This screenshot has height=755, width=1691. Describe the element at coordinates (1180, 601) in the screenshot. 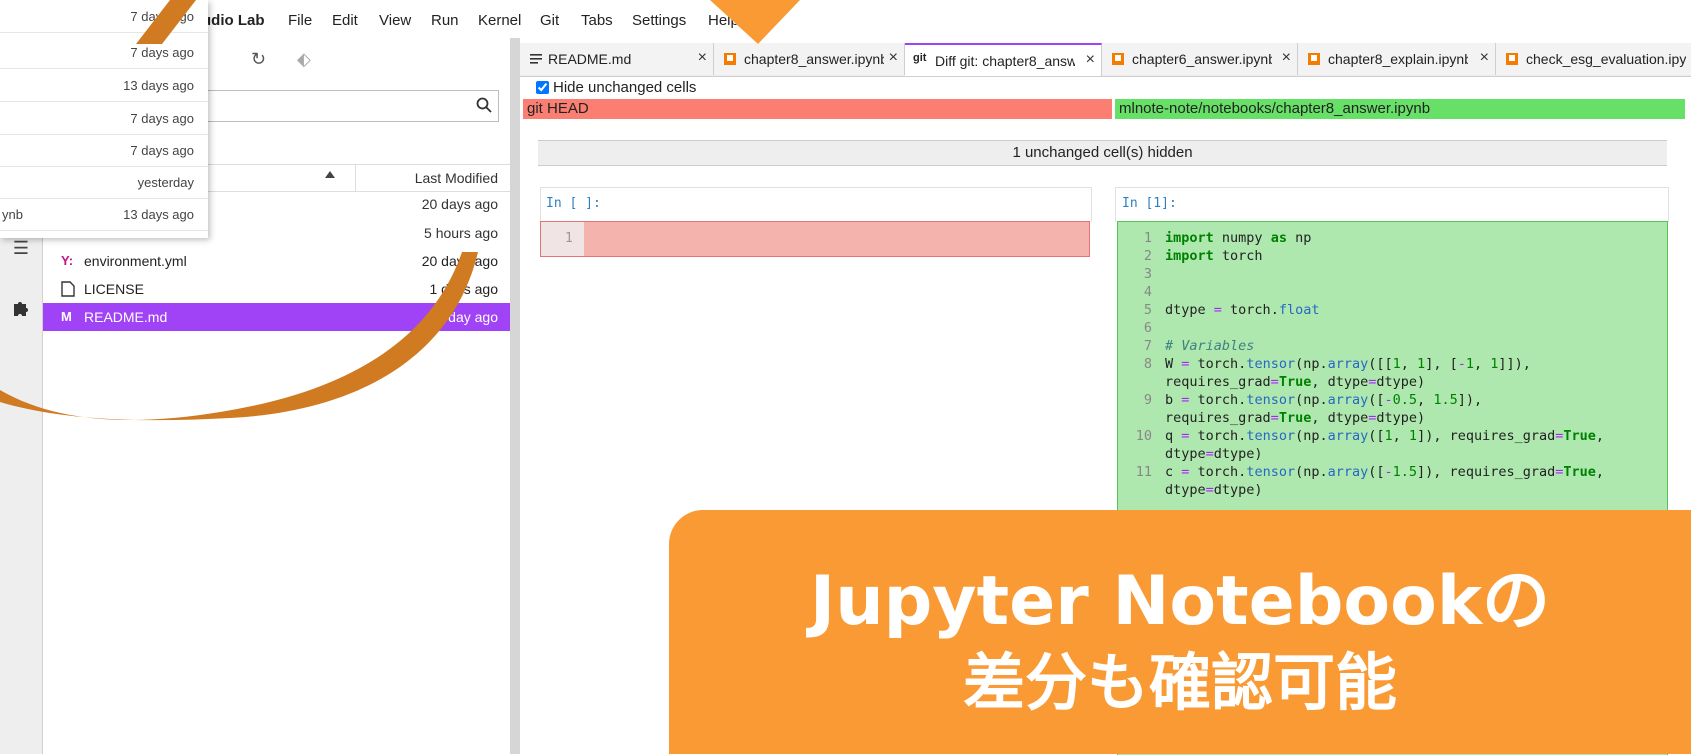

I see `banner-line-1: Jupyter Notebookの` at that location.